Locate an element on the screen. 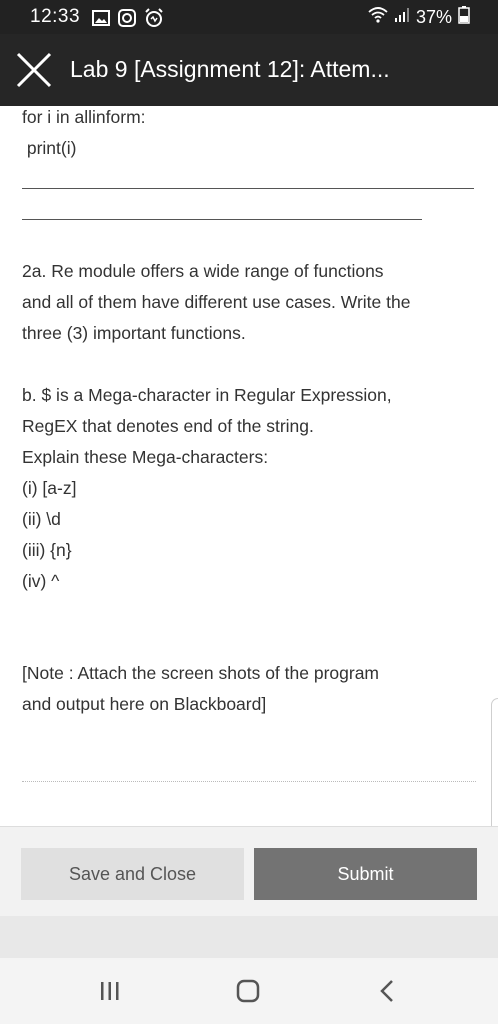 This screenshot has height=1024, width=498. back-icon is located at coordinates (386, 991).